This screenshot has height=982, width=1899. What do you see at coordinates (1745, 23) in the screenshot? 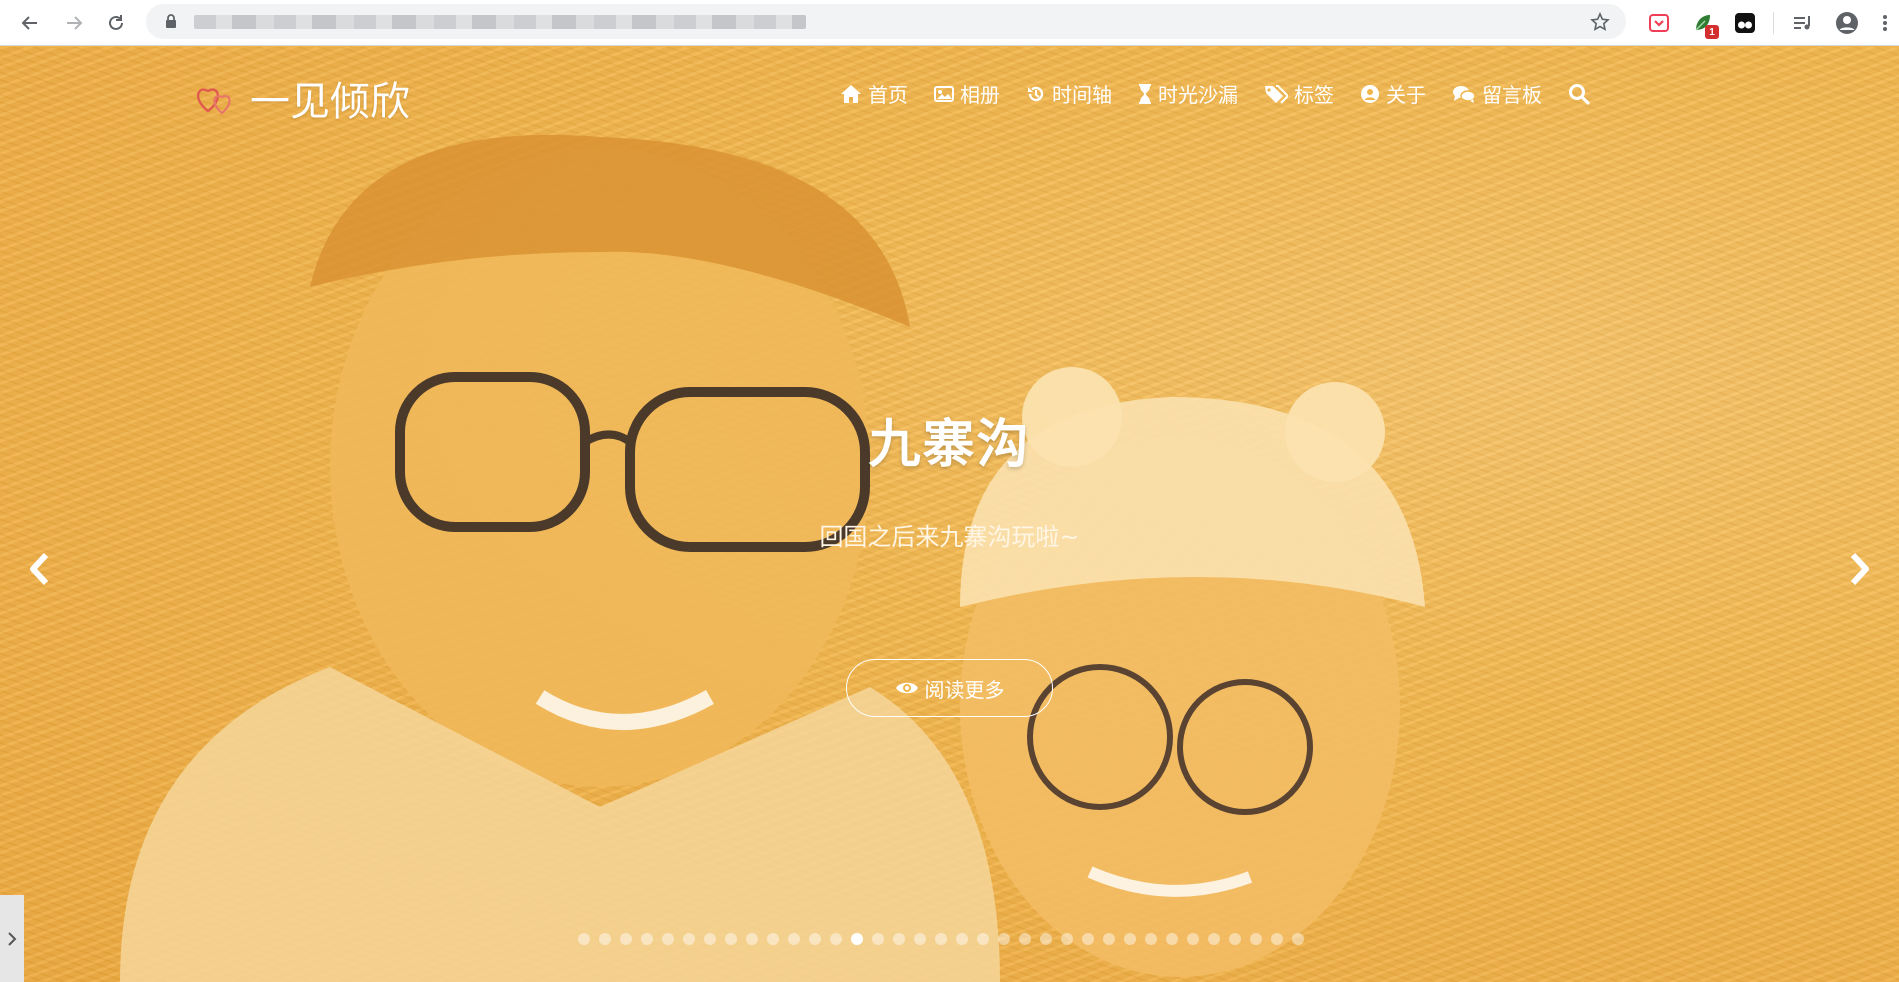
I see `tampermonkey-extension-icon` at bounding box center [1745, 23].